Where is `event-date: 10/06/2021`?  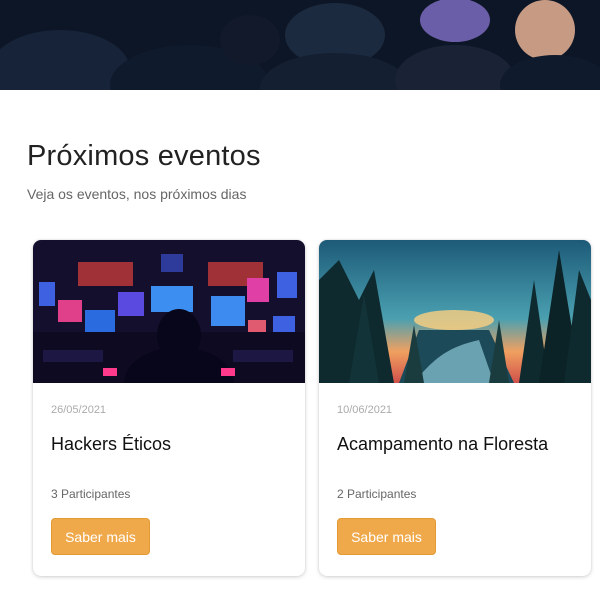
event-date: 10/06/2021 is located at coordinates (365, 410).